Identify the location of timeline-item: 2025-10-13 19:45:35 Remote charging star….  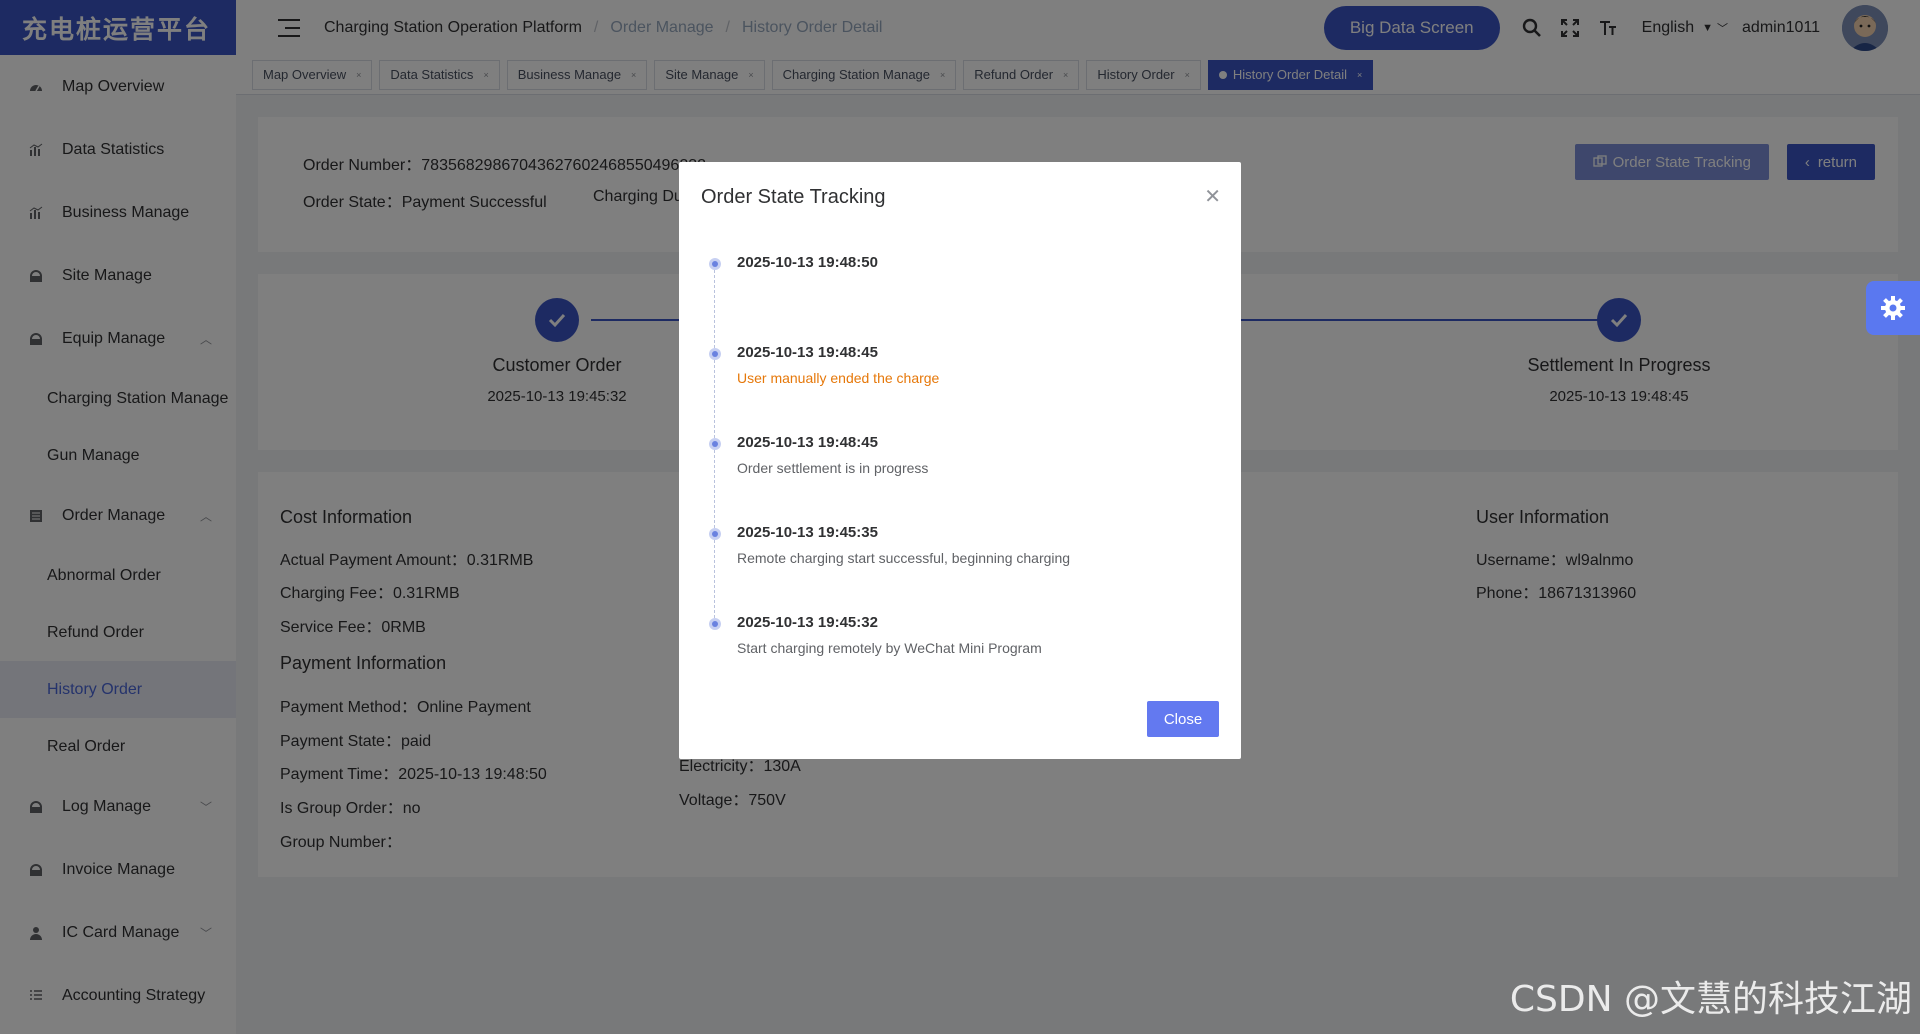
(959, 570).